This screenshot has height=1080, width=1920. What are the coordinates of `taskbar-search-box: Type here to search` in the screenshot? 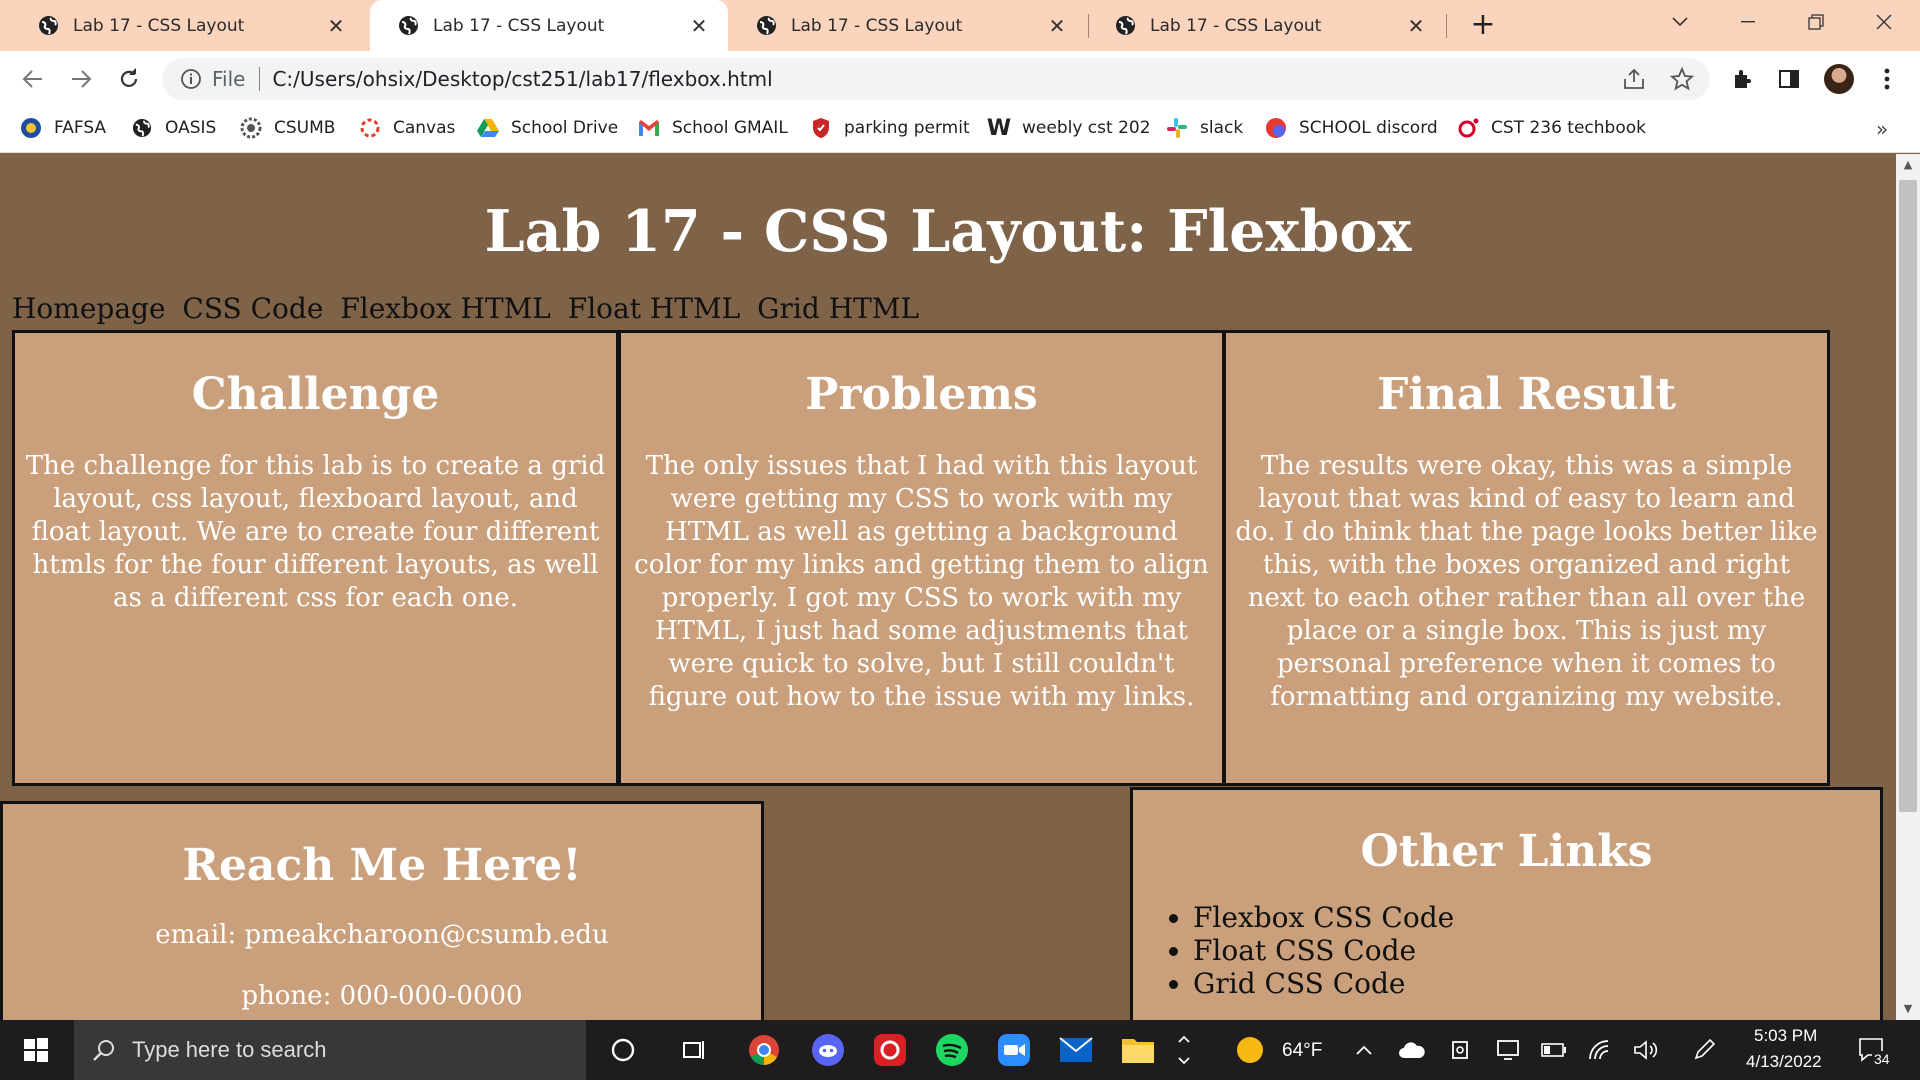 It's located at (330, 1050).